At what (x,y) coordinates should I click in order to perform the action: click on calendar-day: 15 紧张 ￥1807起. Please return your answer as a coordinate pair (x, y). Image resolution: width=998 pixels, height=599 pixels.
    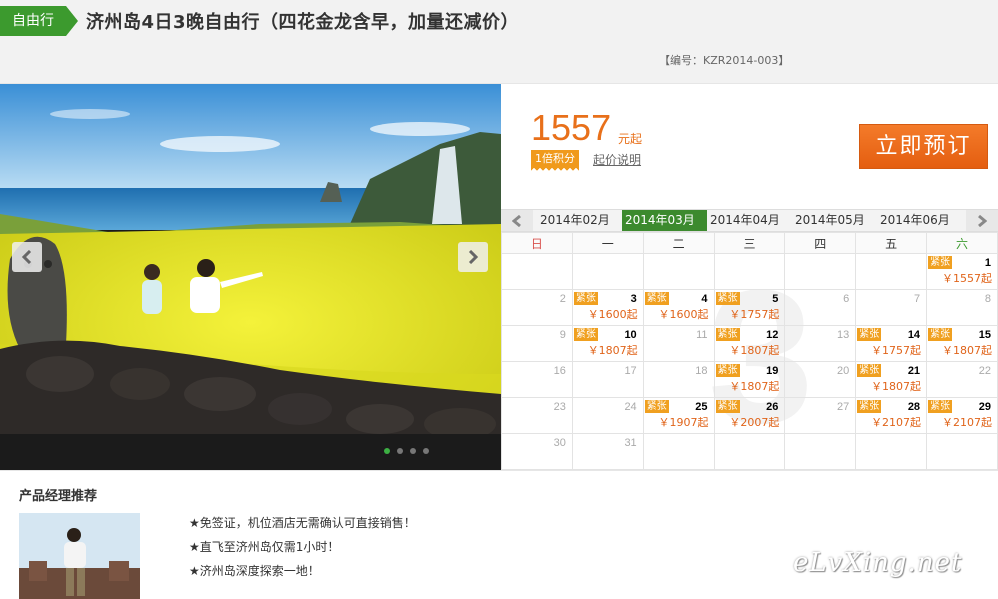
    Looking at the image, I should click on (962, 343).